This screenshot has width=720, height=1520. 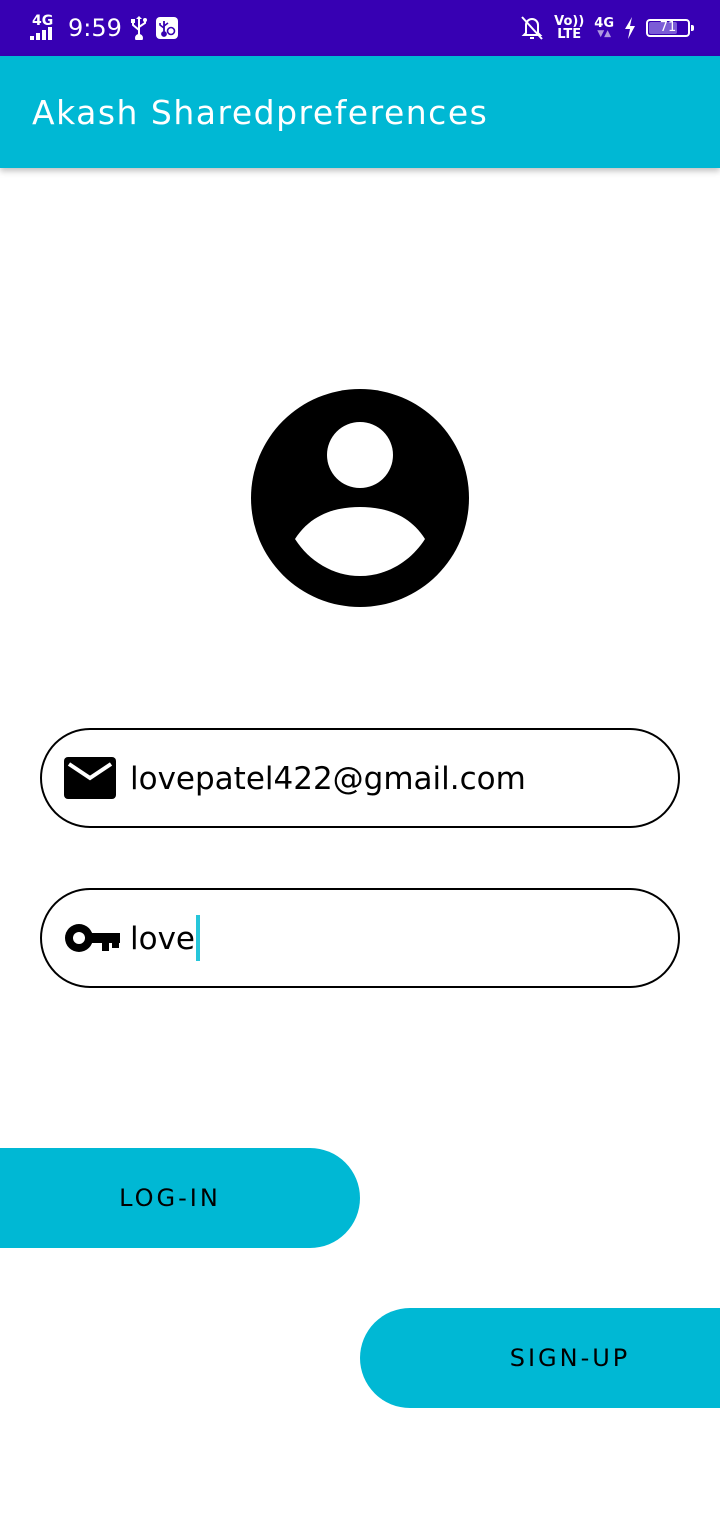 I want to click on cellular-signal-icon: 4G, so click(x=45, y=28).